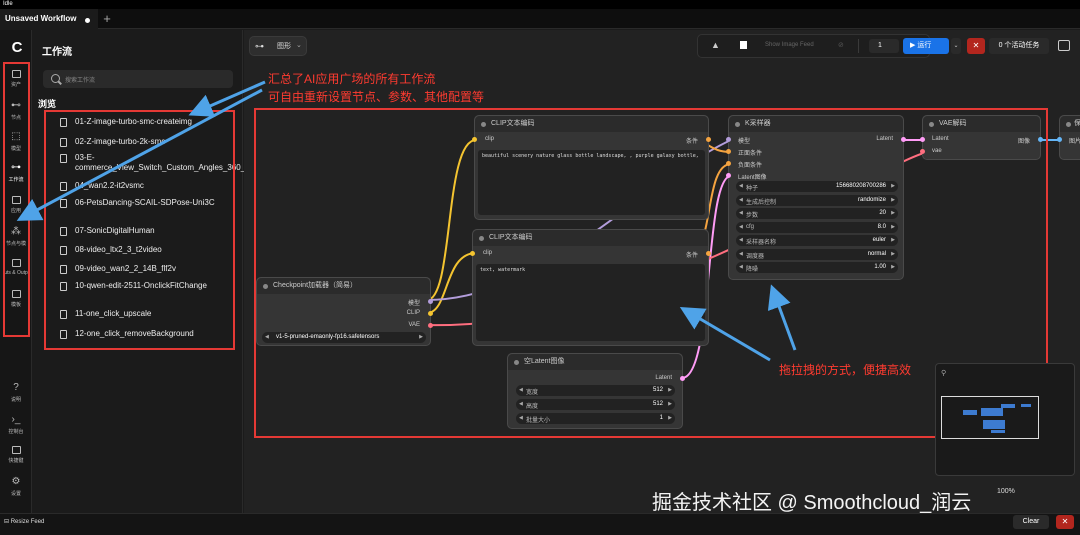 The image size is (1080, 535). What do you see at coordinates (1031, 522) in the screenshot?
I see `clear-button: Clear` at bounding box center [1031, 522].